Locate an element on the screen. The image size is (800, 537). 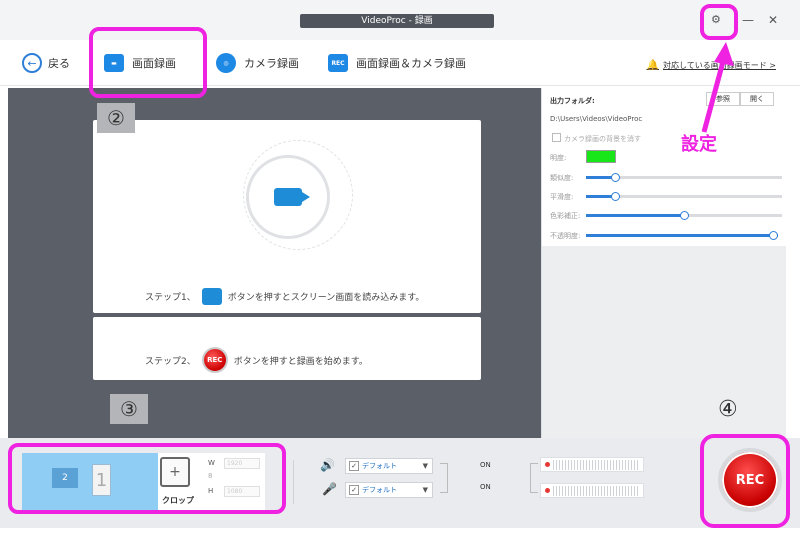
speaker-device-label: デフォルト is located at coordinates (379, 466).